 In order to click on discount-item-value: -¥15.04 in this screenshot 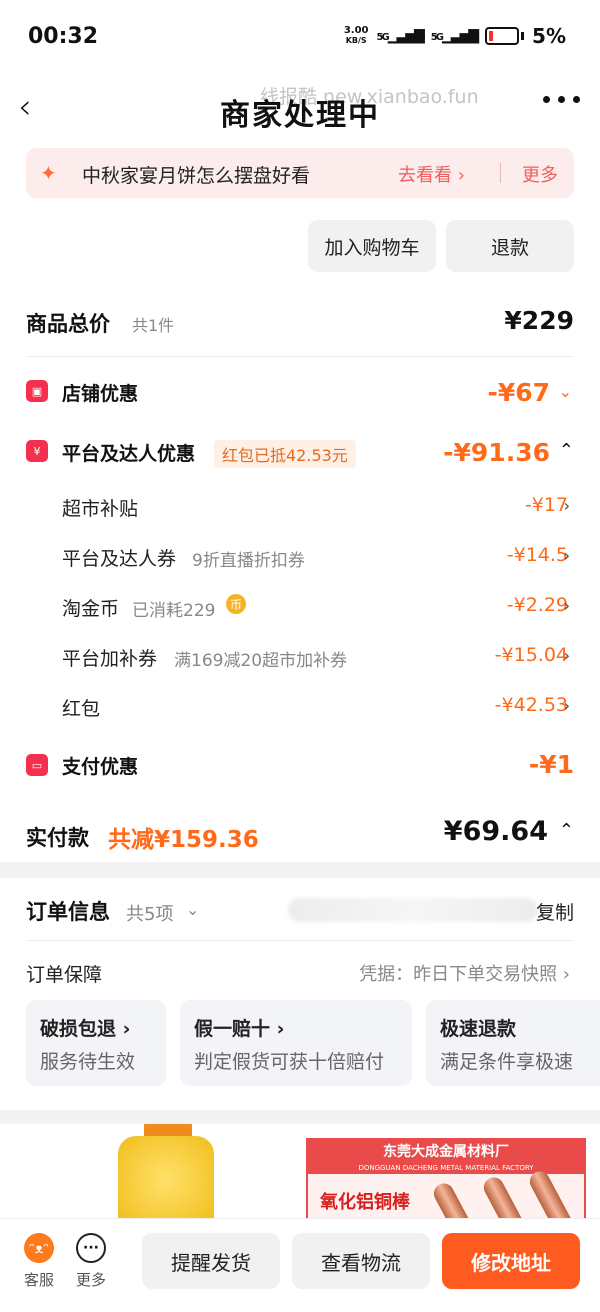, I will do `click(531, 655)`.